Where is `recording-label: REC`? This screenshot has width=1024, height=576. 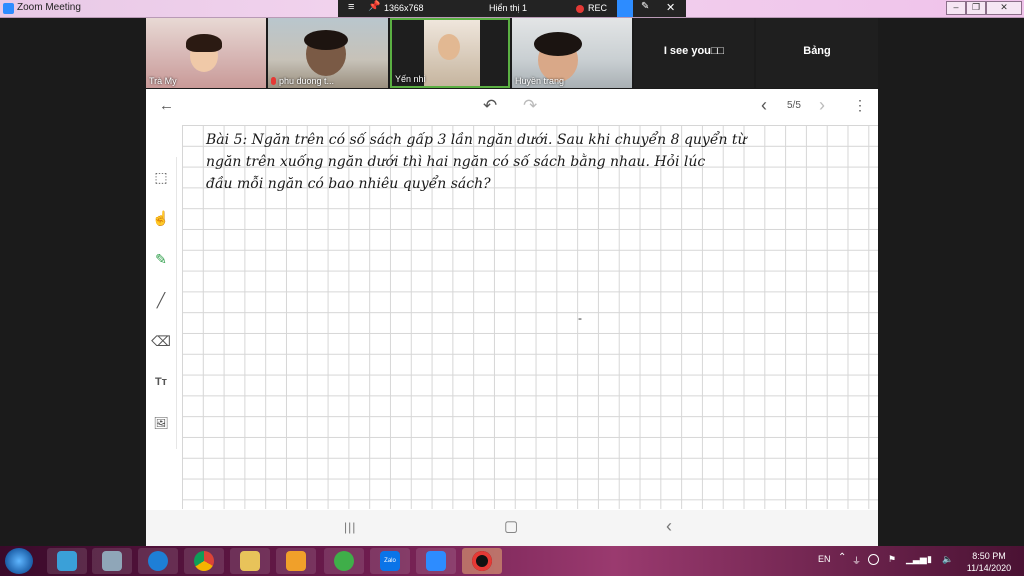 recording-label: REC is located at coordinates (597, 8).